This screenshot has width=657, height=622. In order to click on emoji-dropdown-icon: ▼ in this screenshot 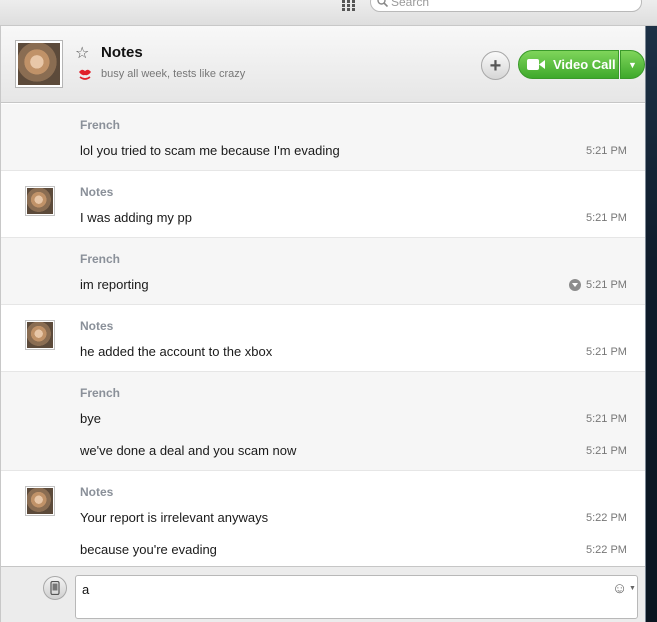, I will do `click(632, 588)`.